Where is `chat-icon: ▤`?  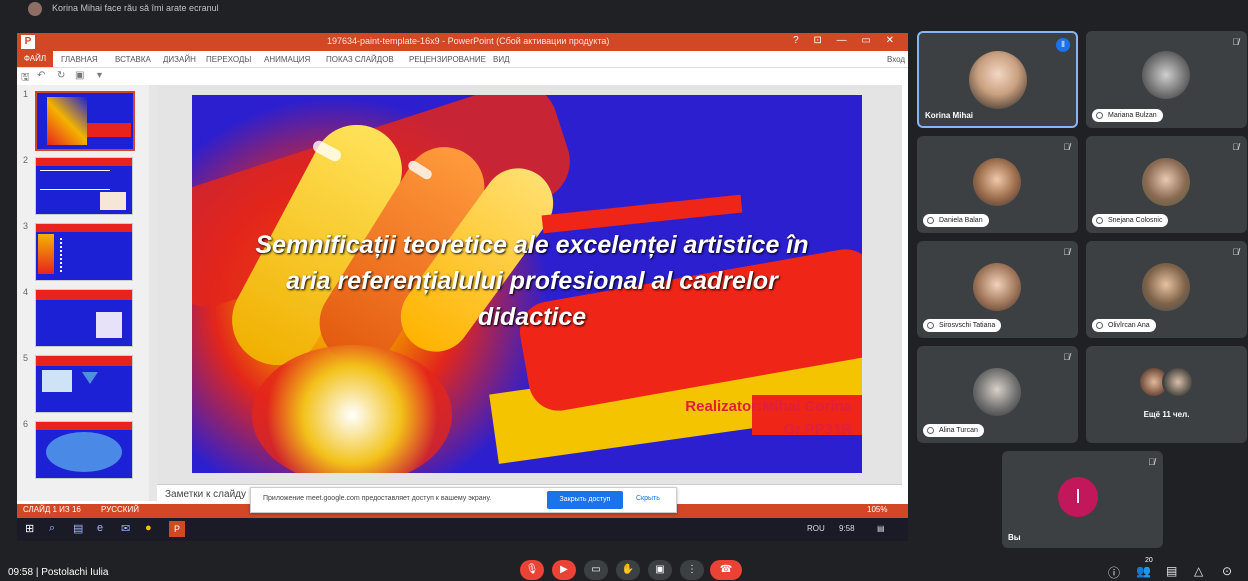
chat-icon: ▤ is located at coordinates (1171, 571).